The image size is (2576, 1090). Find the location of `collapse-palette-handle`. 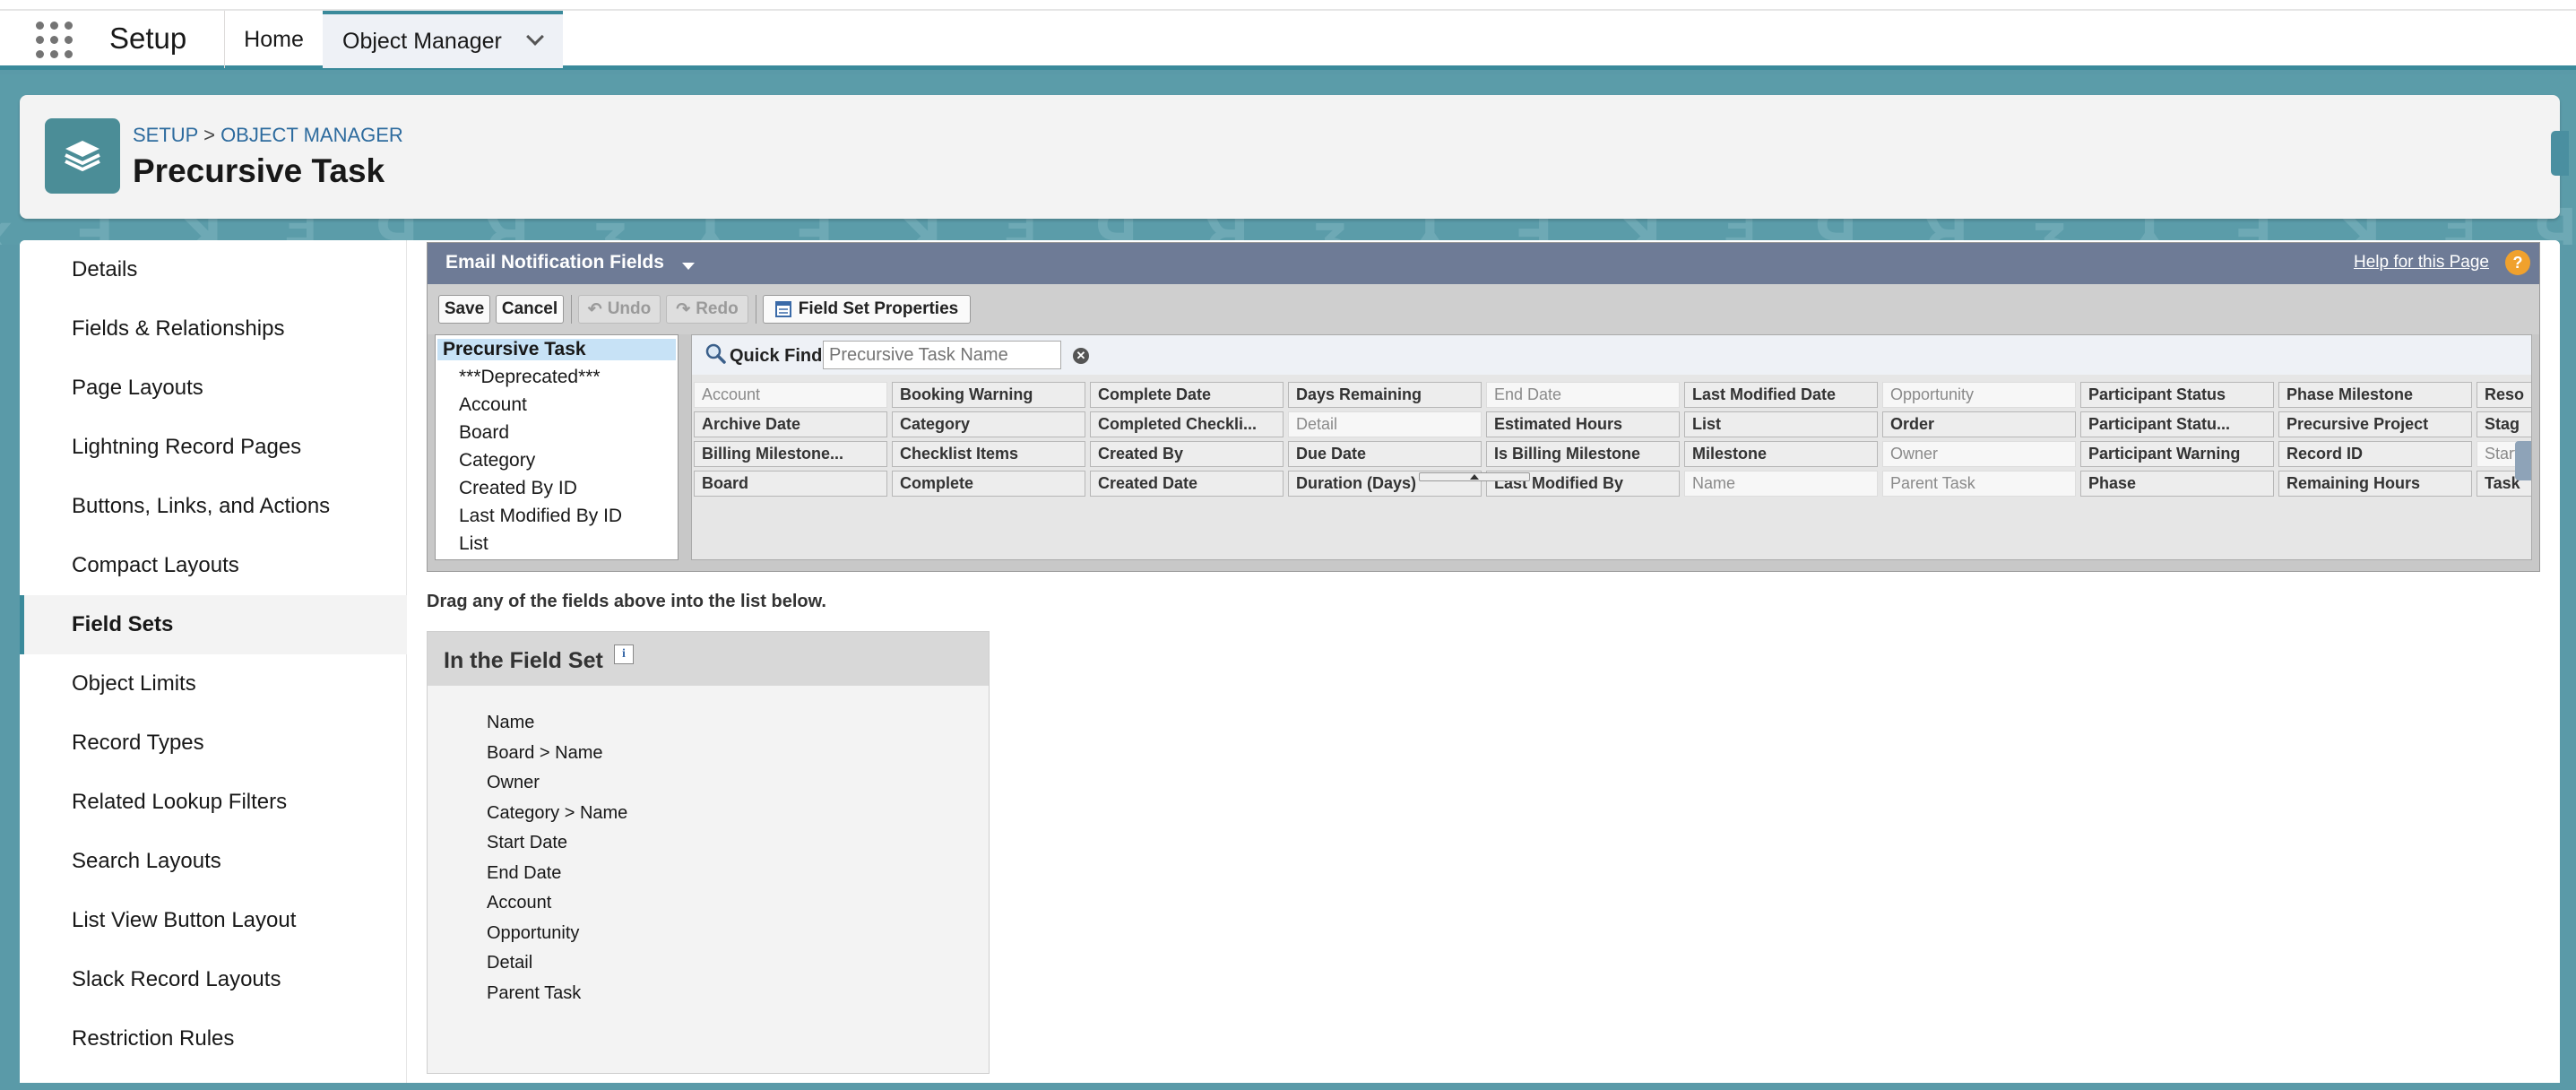

collapse-palette-handle is located at coordinates (1474, 477).